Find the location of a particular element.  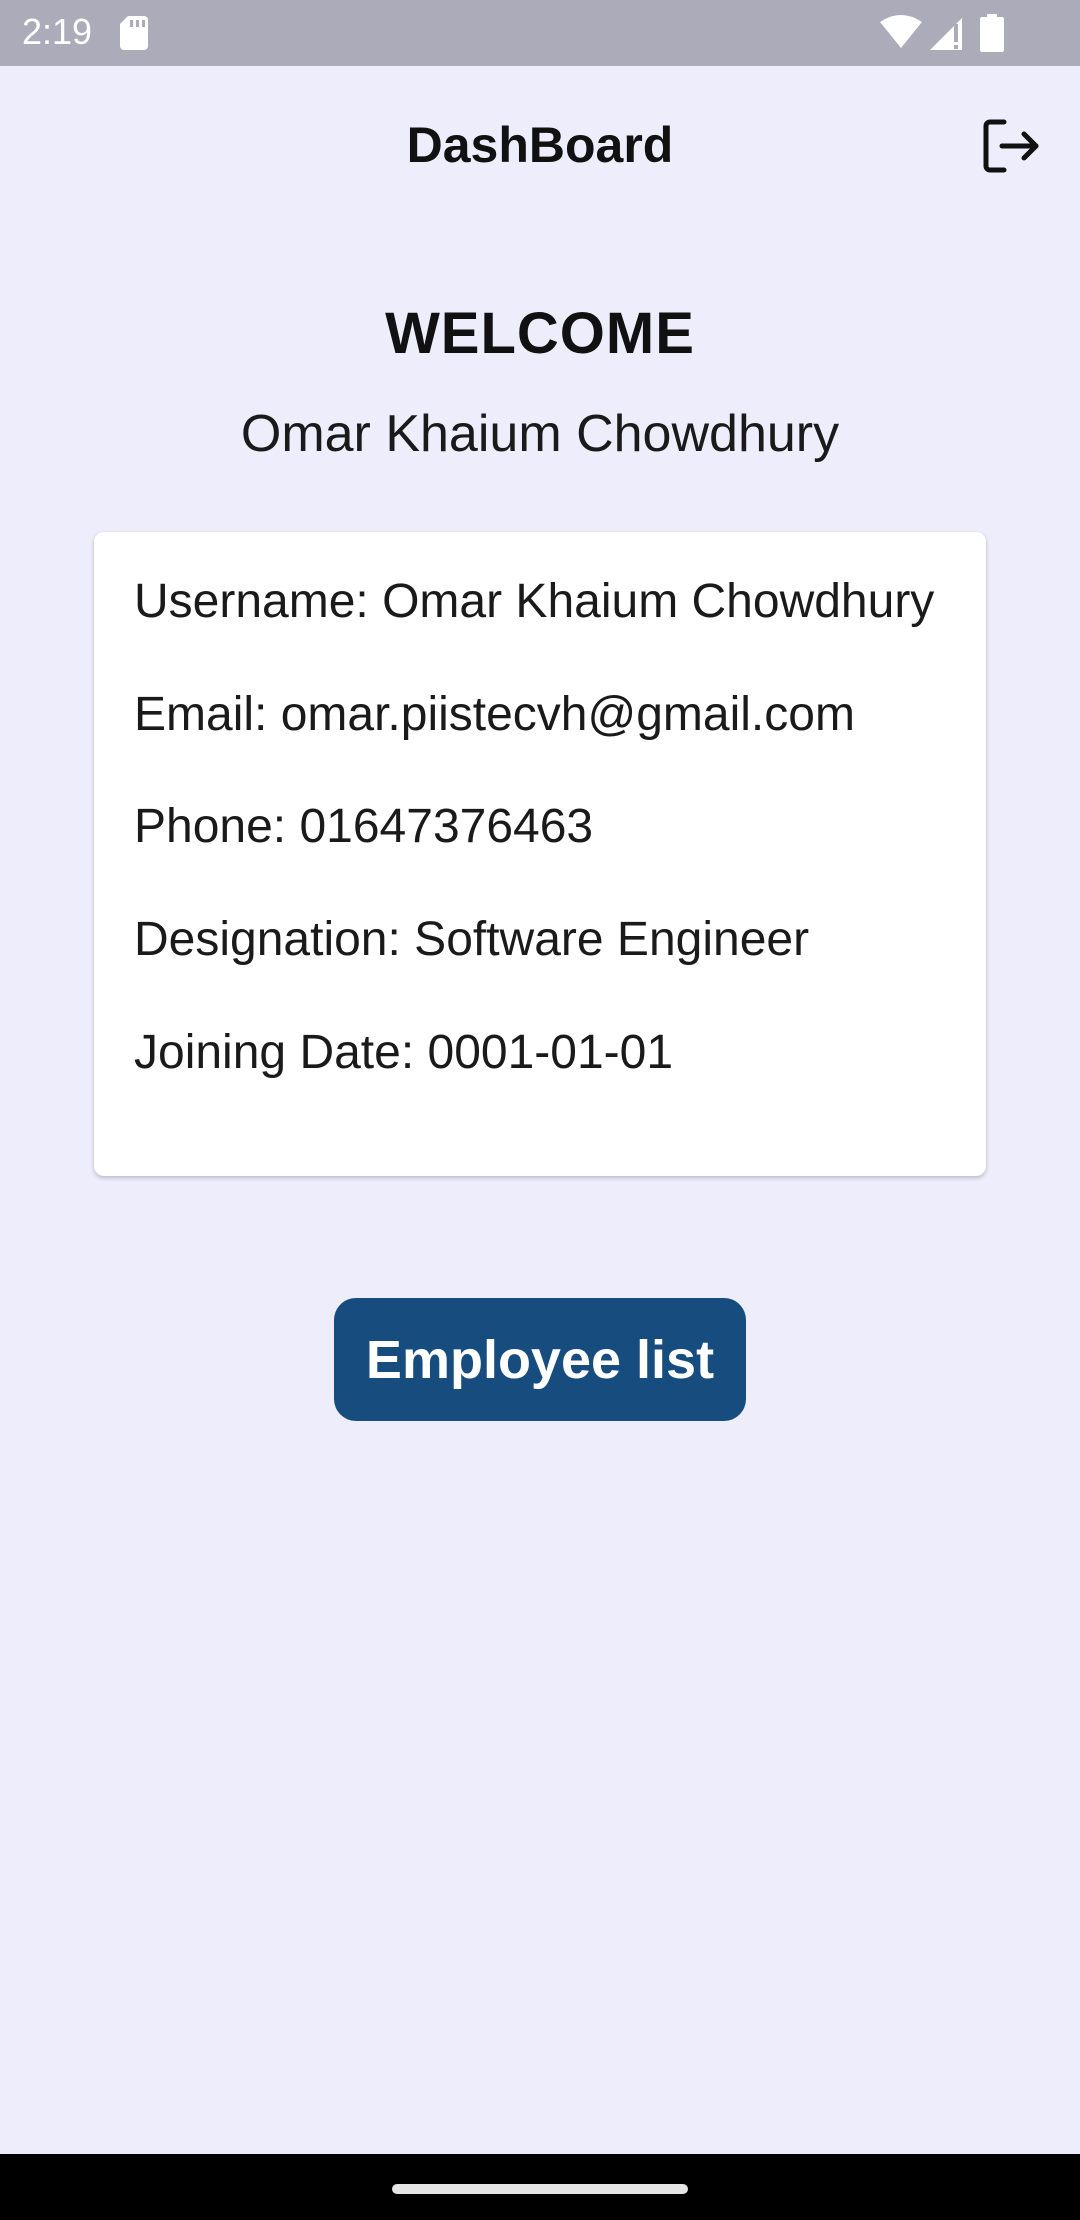

welcome-heading: WELCOME is located at coordinates (540, 333).